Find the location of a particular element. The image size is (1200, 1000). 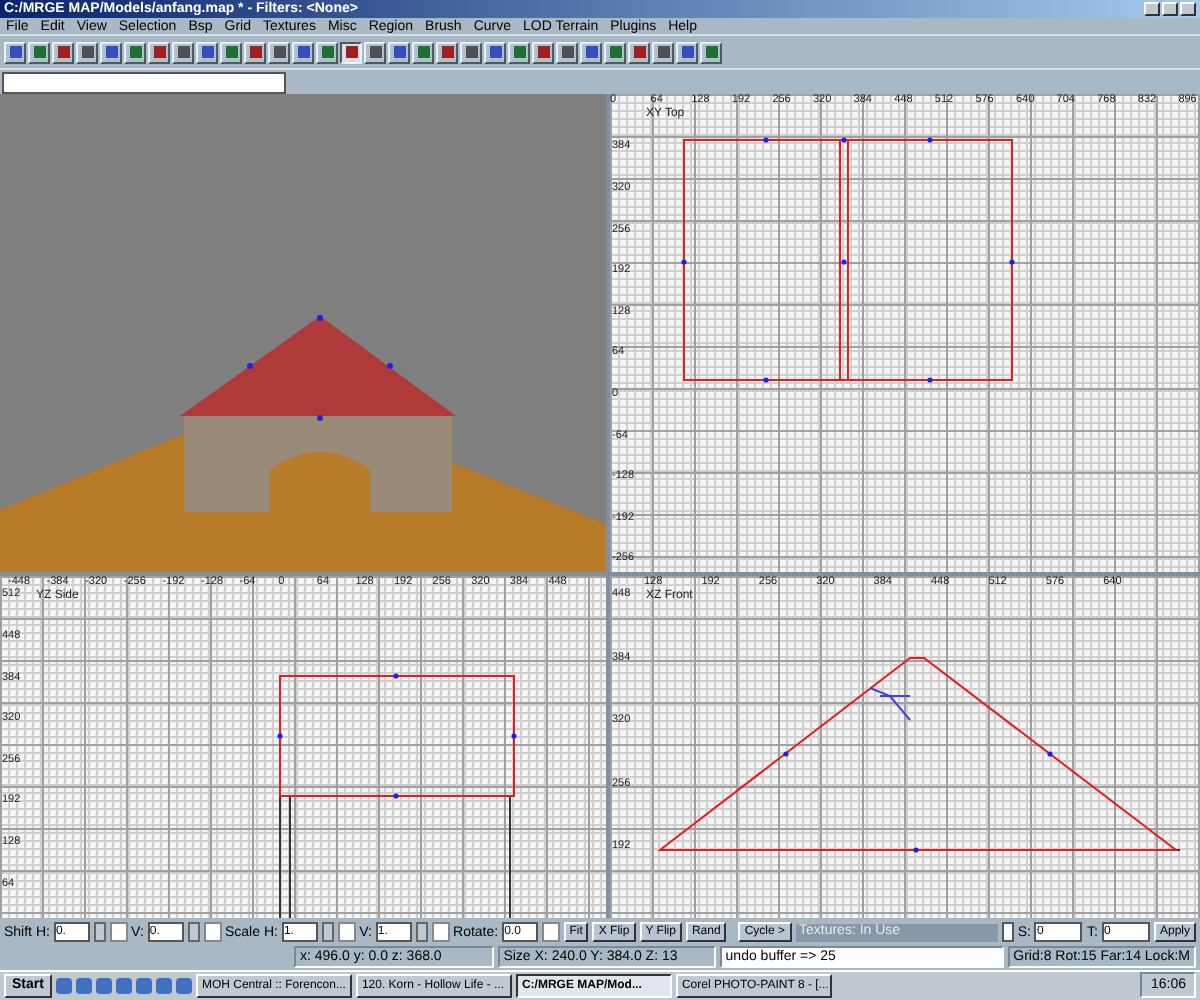

restore-button is located at coordinates (1170, 8).